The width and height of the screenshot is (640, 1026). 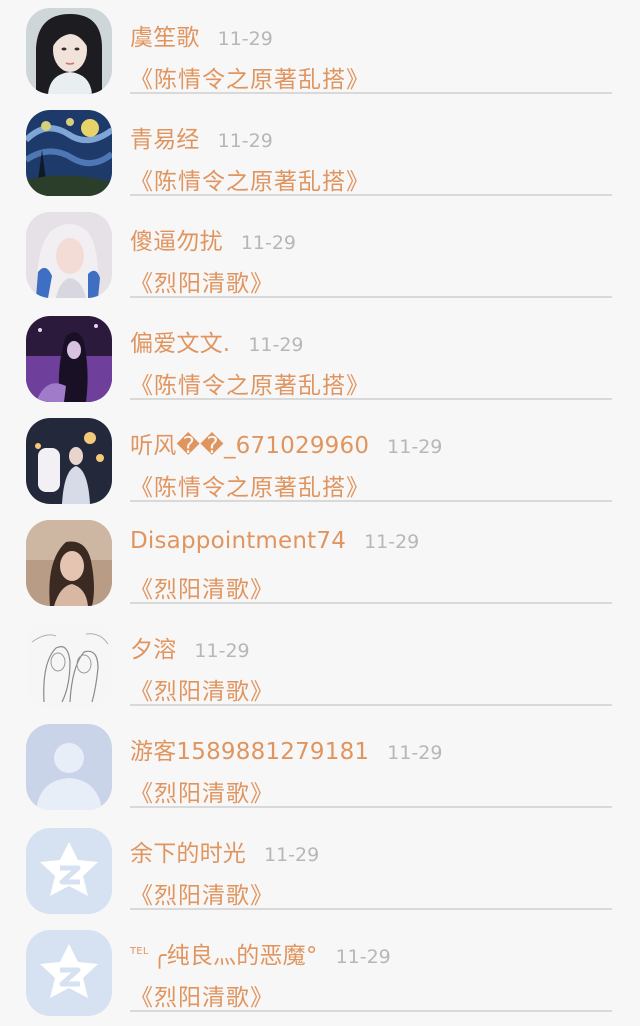 What do you see at coordinates (371, 258) in the screenshot?
I see `comment-meta: 傻逼勿扰 11-29 《烈阳清歌》` at bounding box center [371, 258].